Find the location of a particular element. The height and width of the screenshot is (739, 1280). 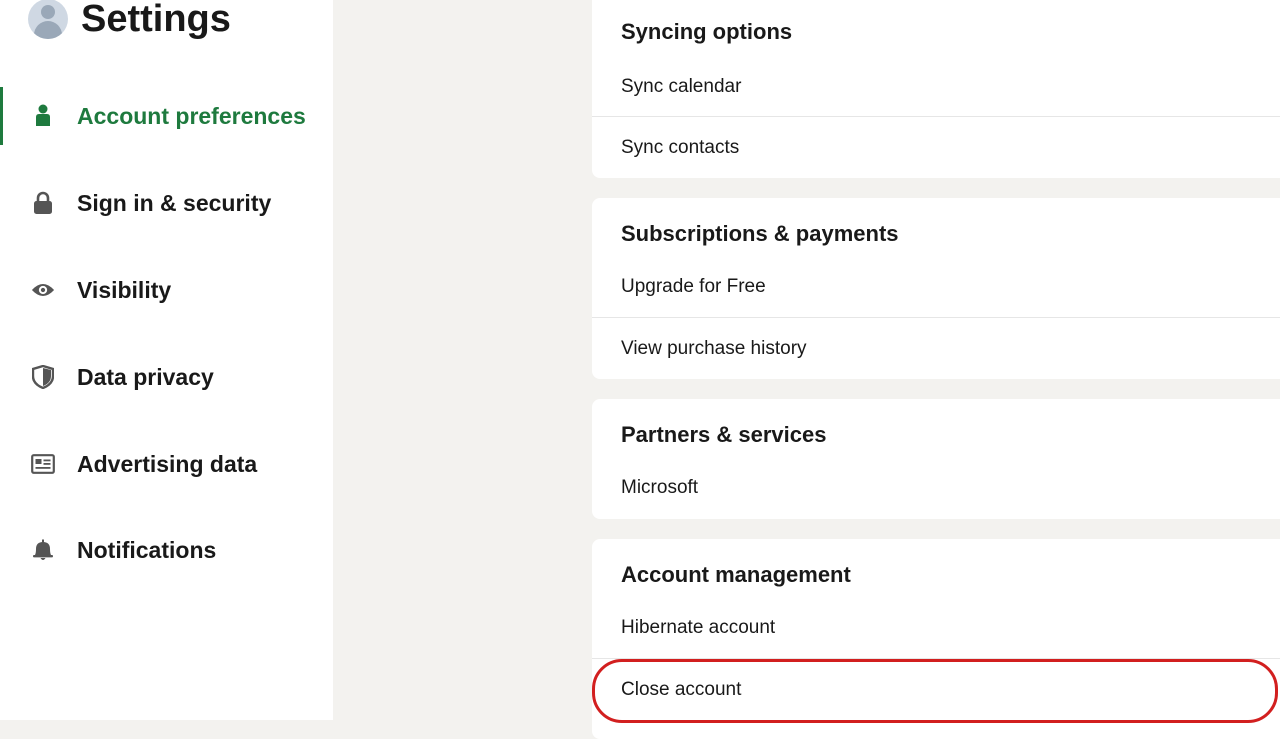

row-label: Sync calendar is located at coordinates (681, 86).